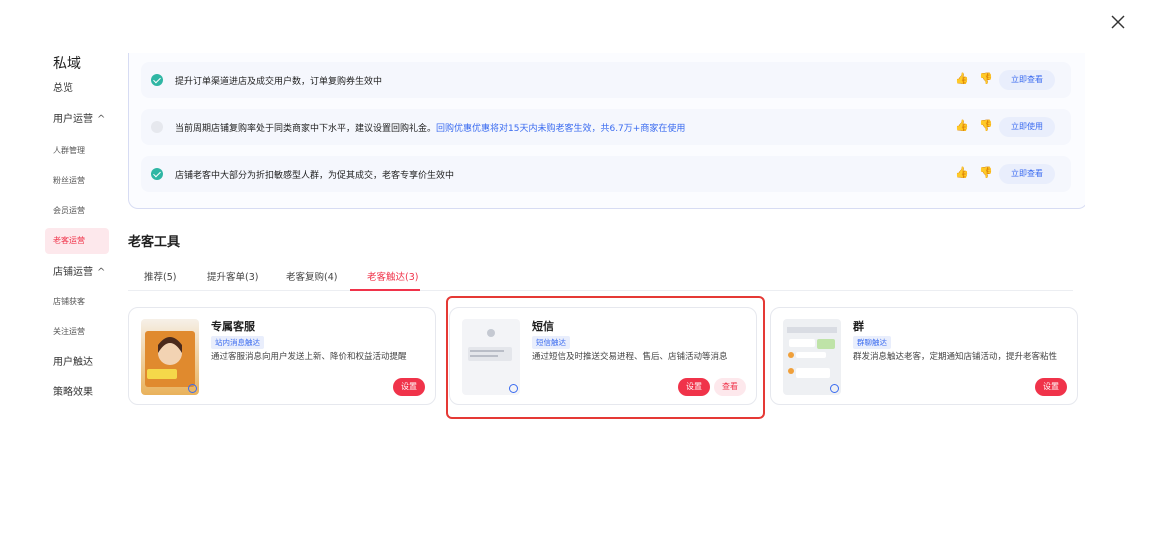 The height and width of the screenshot is (542, 1149). What do you see at coordinates (77, 241) in the screenshot?
I see `sidebar-item-old-customers: 老客运营` at bounding box center [77, 241].